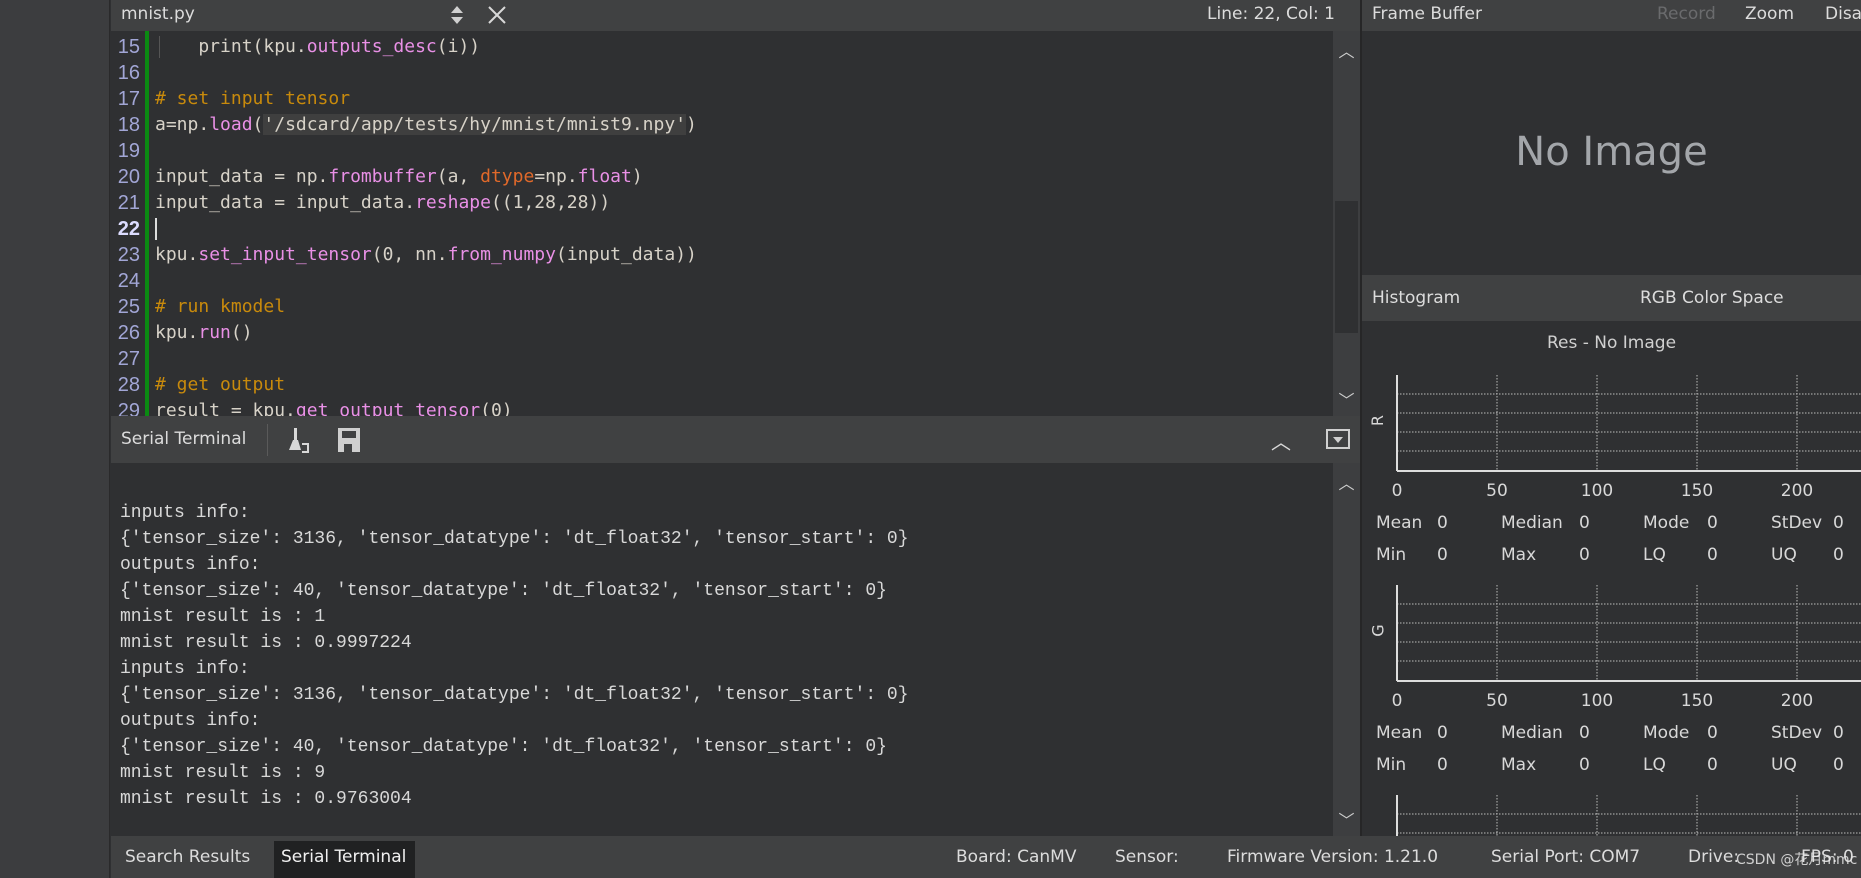 This screenshot has height=878, width=1861. I want to click on code-line: 19, so click(722, 151).